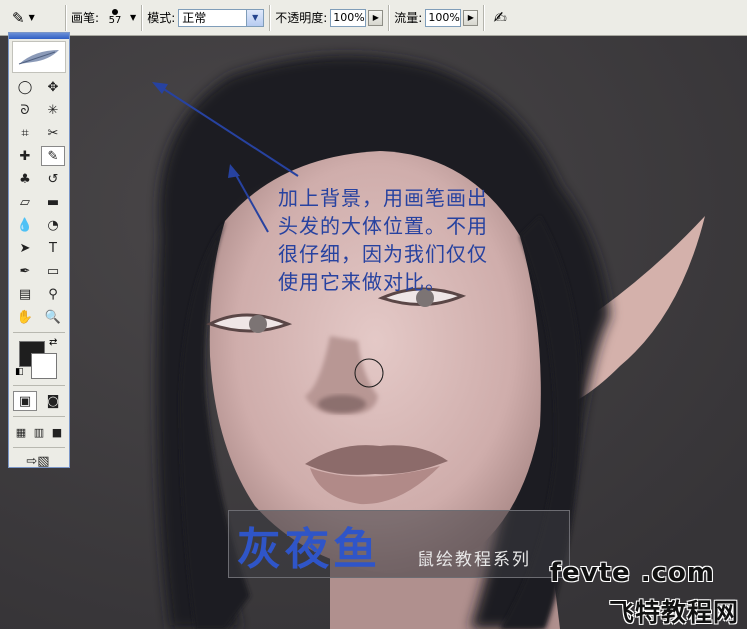 This screenshot has width=747, height=629. I want to click on slice-tool-button: ✂, so click(53, 133).